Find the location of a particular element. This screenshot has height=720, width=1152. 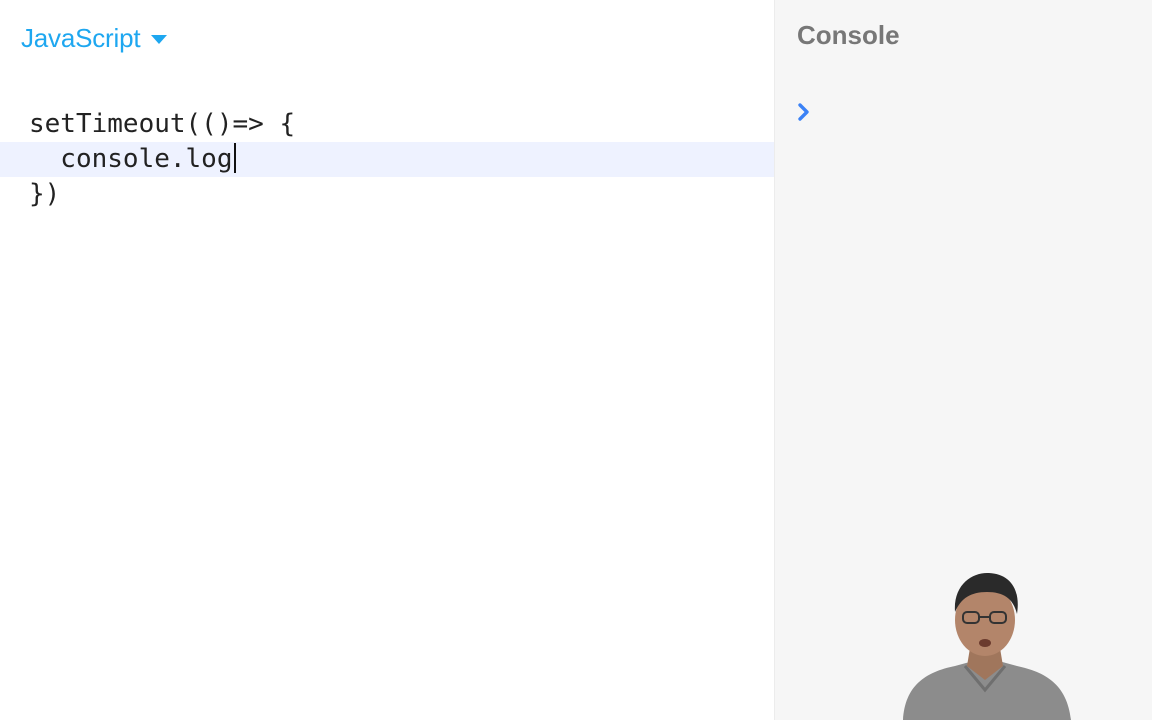

code-line-text: }) is located at coordinates (45, 194).